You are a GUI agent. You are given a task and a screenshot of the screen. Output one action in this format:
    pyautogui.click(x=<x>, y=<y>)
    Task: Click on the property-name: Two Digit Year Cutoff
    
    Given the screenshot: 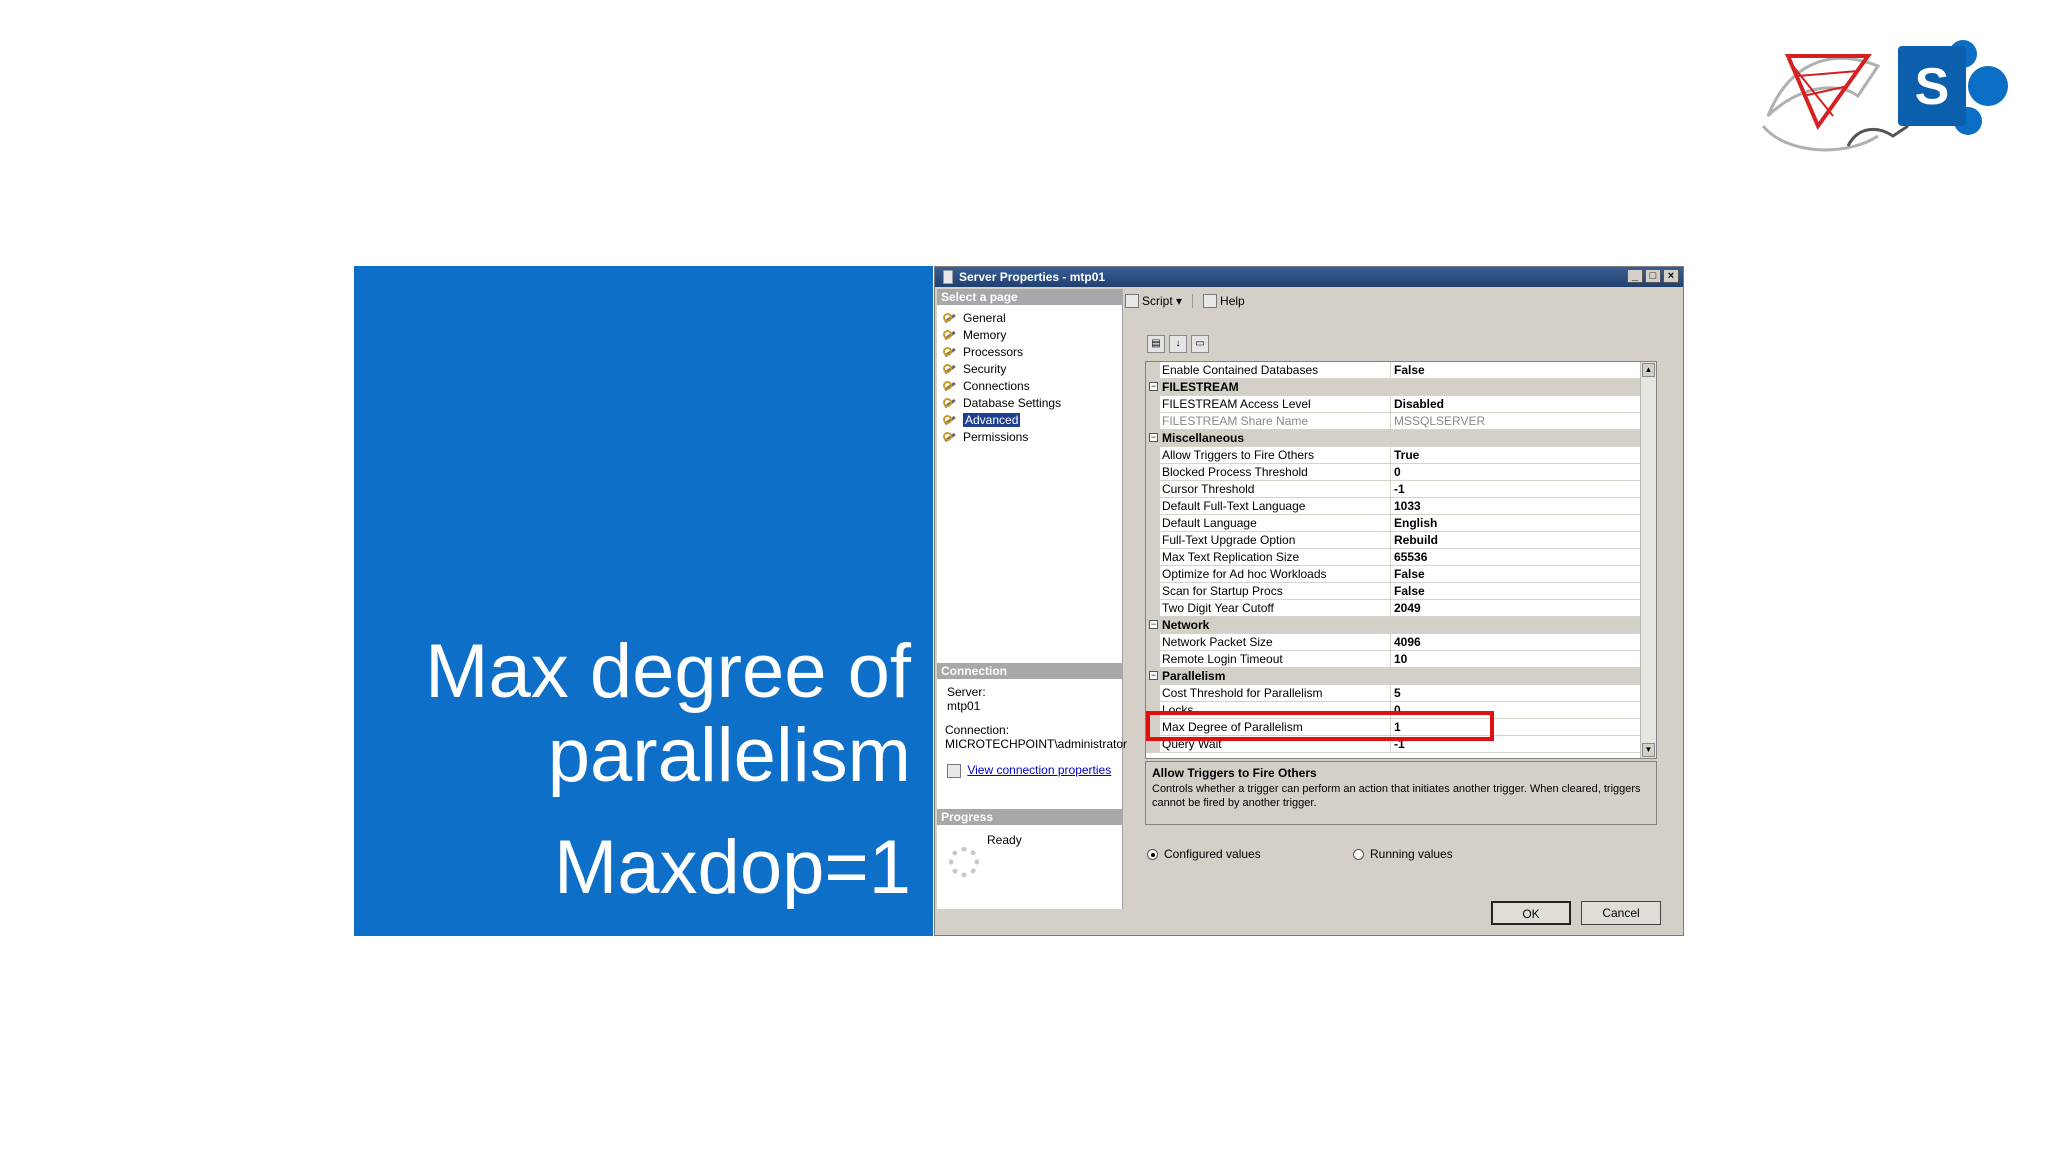 What is the action you would take?
    pyautogui.click(x=1218, y=608)
    